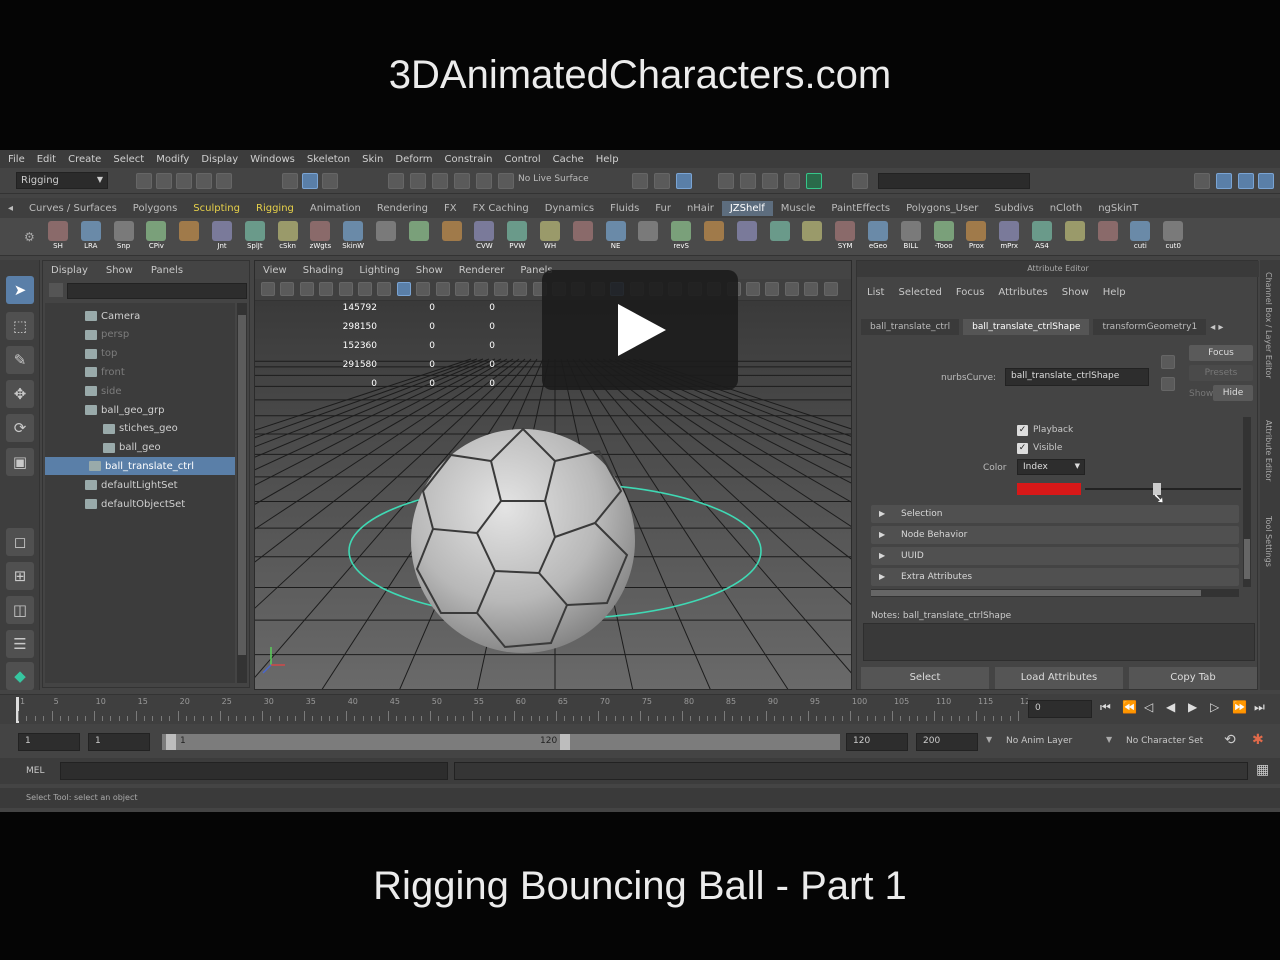 The height and width of the screenshot is (960, 1280). I want to click on live-surface-field: No Live Surface, so click(553, 179).